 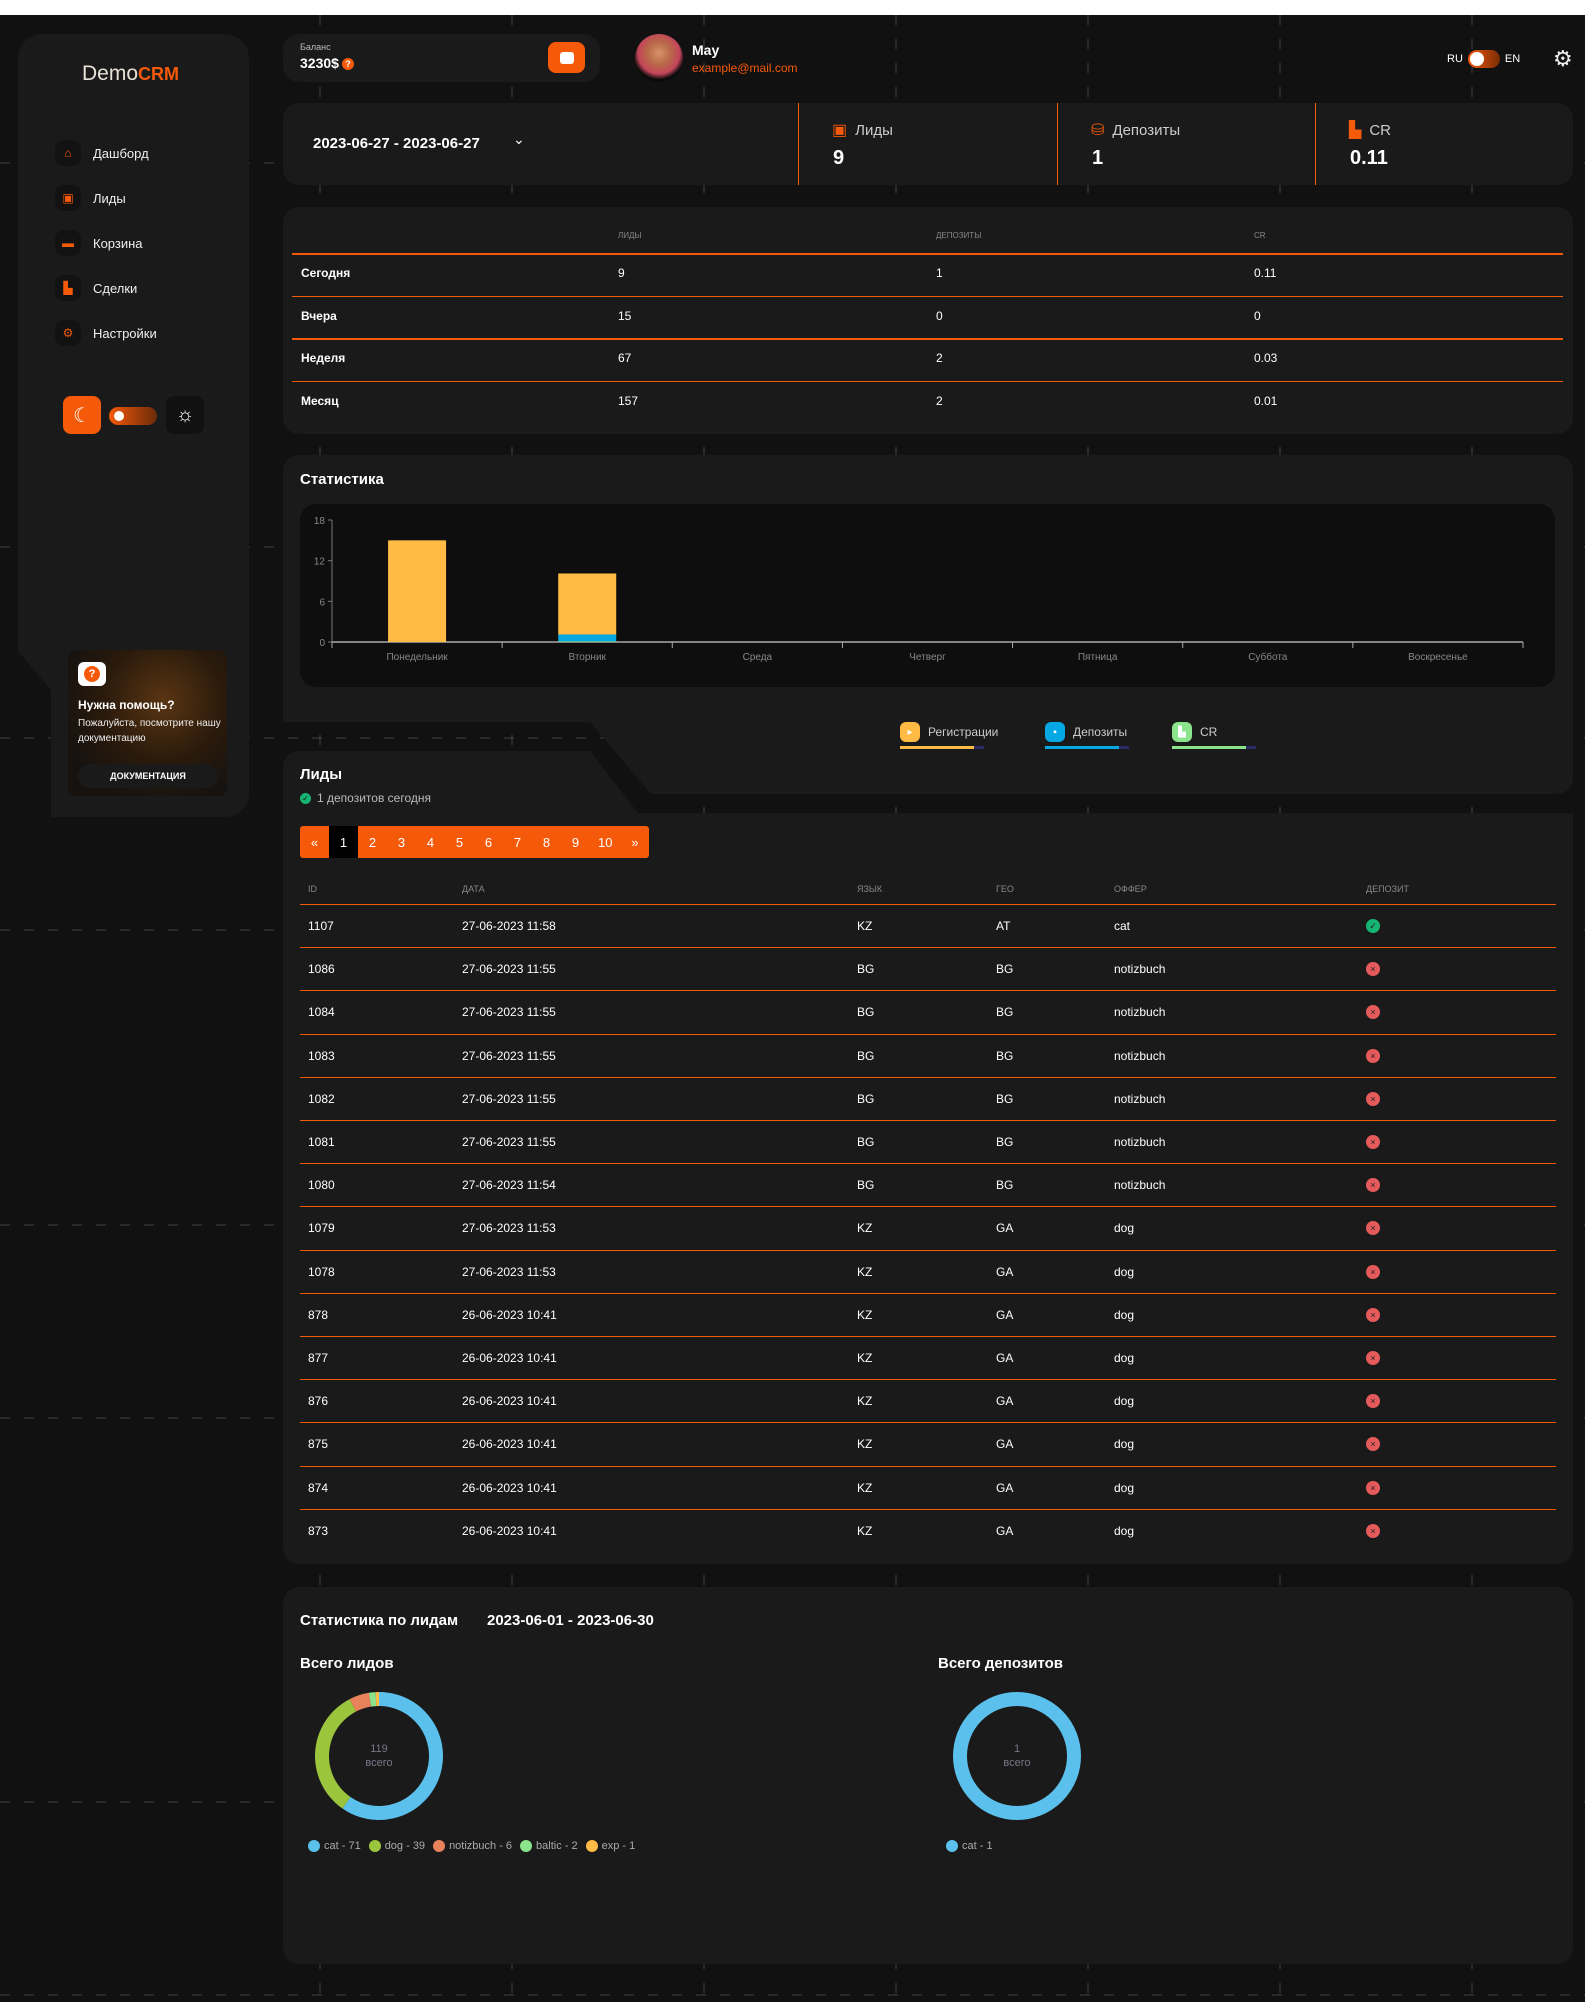 I want to click on table-row: 1081 27-06-2023 11:55 BG BG notizbuch ×, so click(x=928, y=1141).